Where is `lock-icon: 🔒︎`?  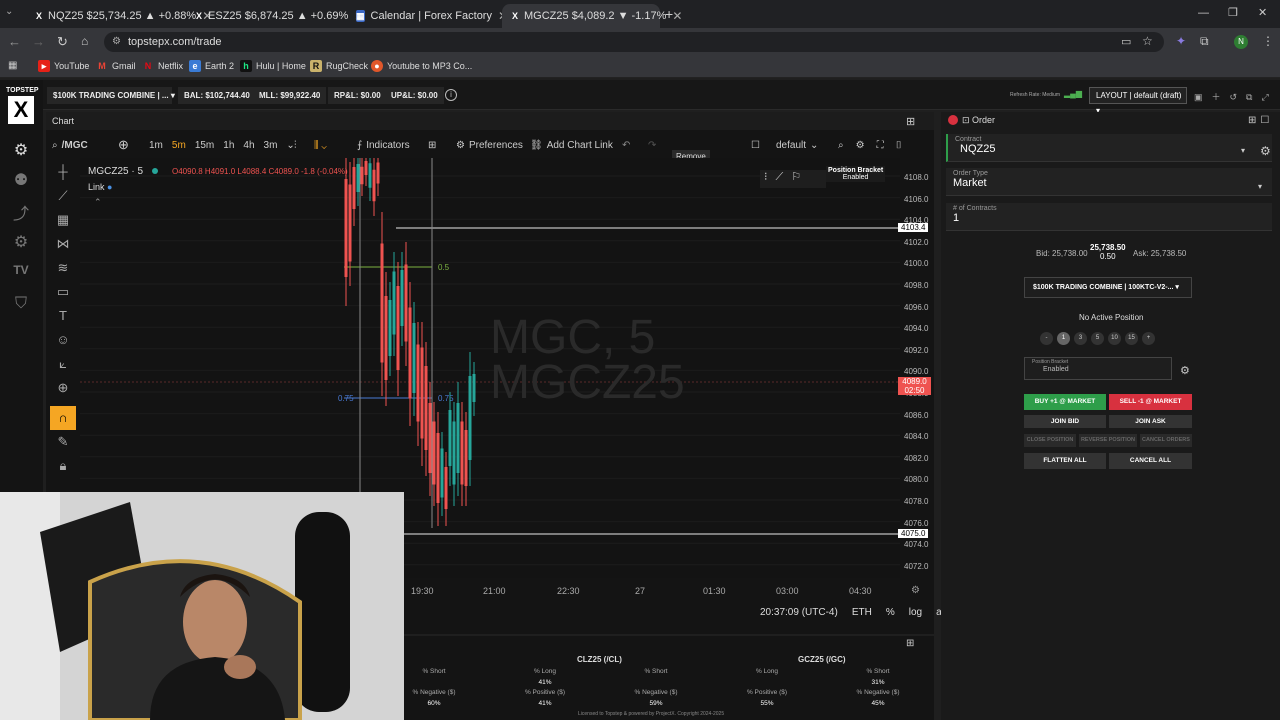
lock-icon: 🔒︎ is located at coordinates (63, 466).